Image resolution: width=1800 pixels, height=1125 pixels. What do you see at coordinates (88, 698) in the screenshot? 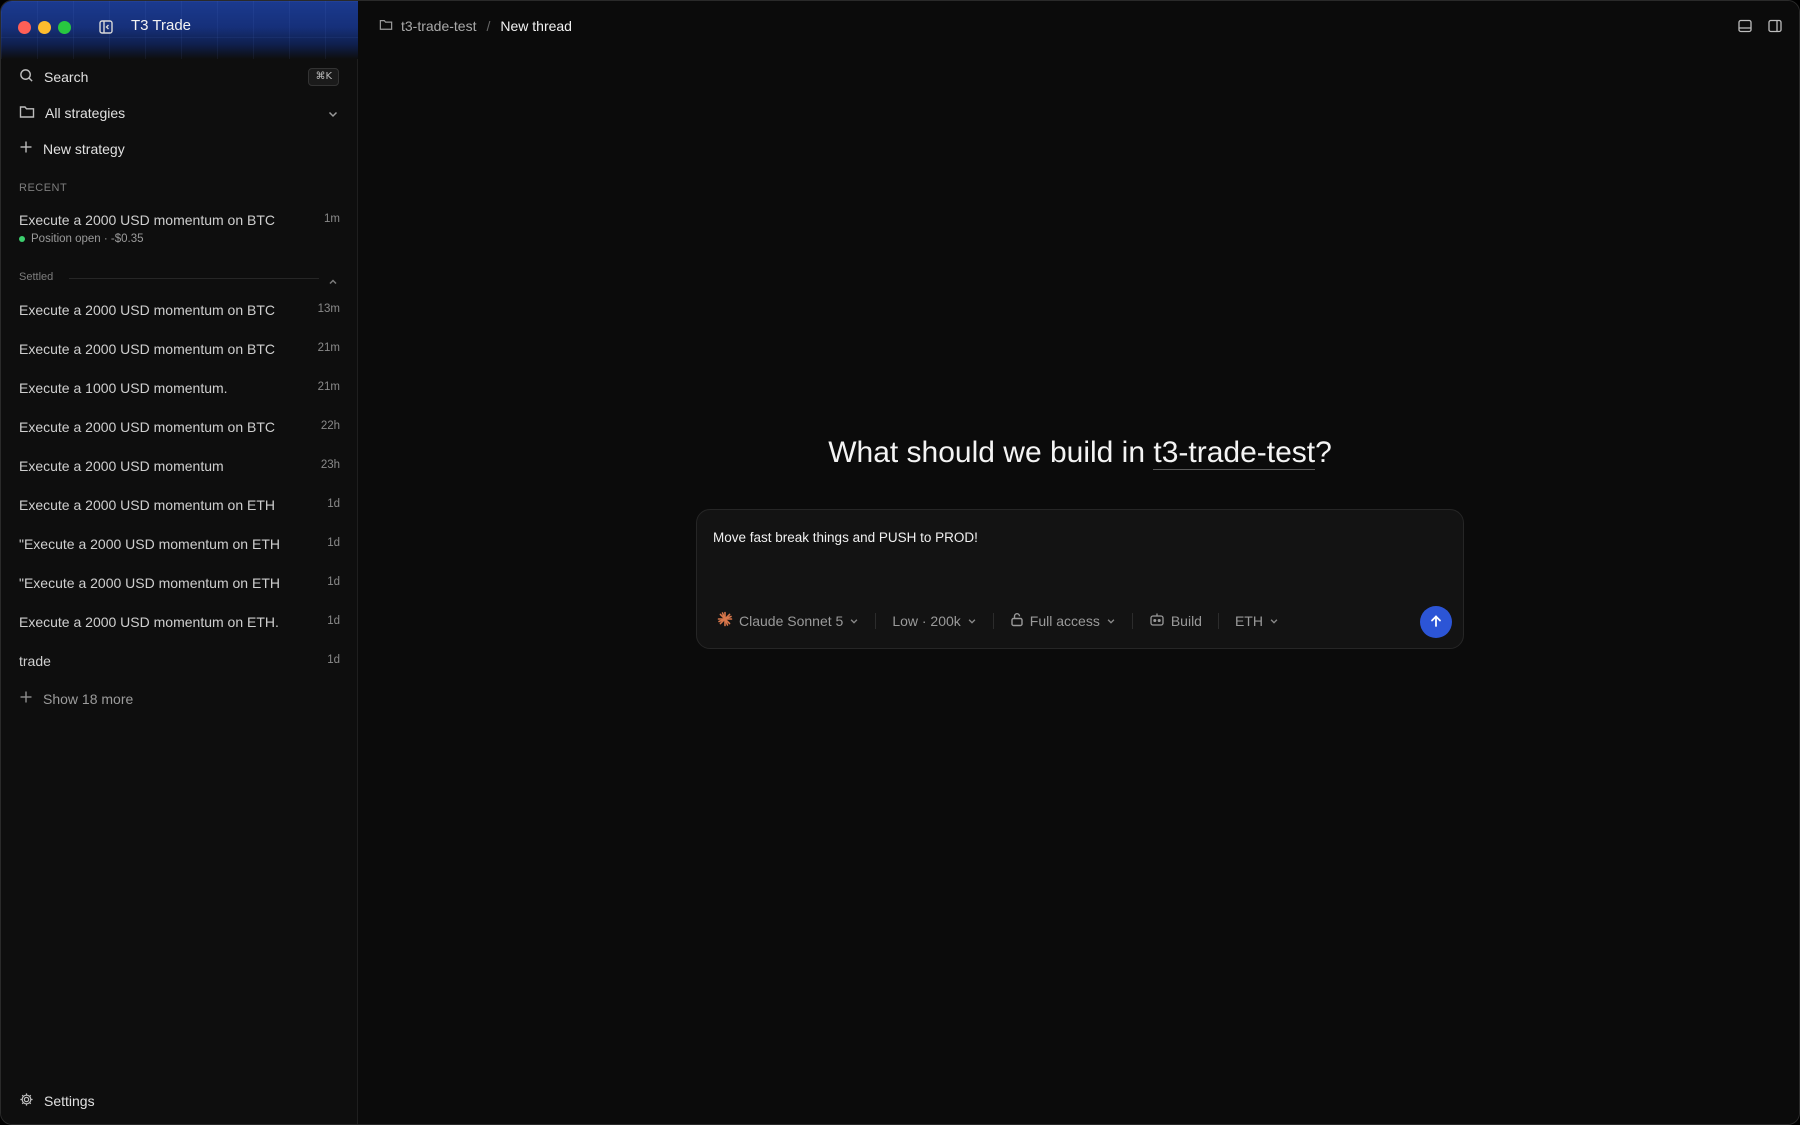
I see `show-more-label: Show 18 more` at bounding box center [88, 698].